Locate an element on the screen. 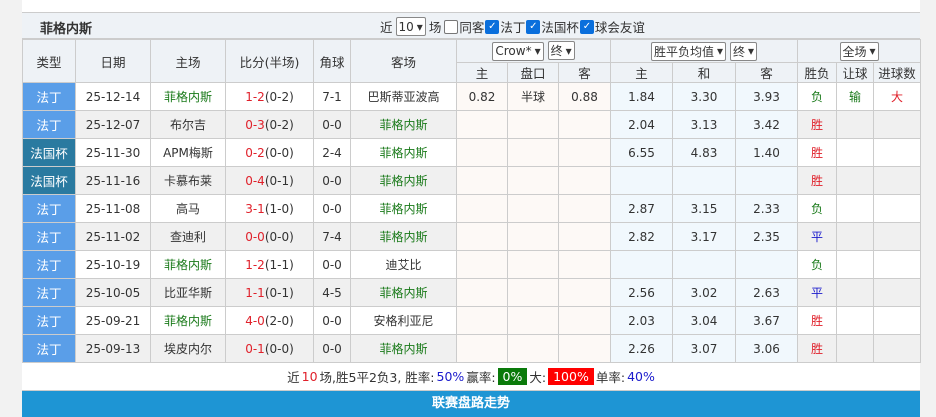 The image size is (936, 417). table-row: 法丁 25-10-19 菲格内斯 1-2(1-1) 0-0 迪艾比 负 is located at coordinates (472, 264).